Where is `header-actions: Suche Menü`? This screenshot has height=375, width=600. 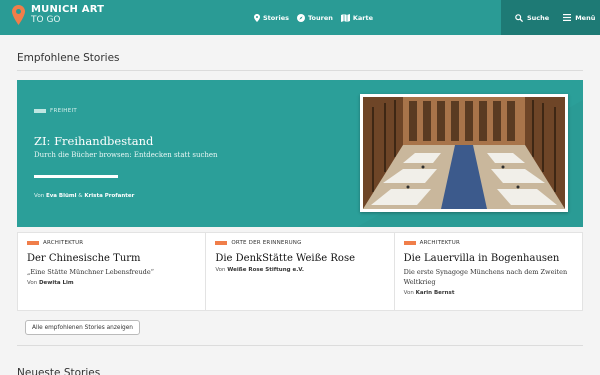 header-actions: Suche Menü is located at coordinates (550, 17).